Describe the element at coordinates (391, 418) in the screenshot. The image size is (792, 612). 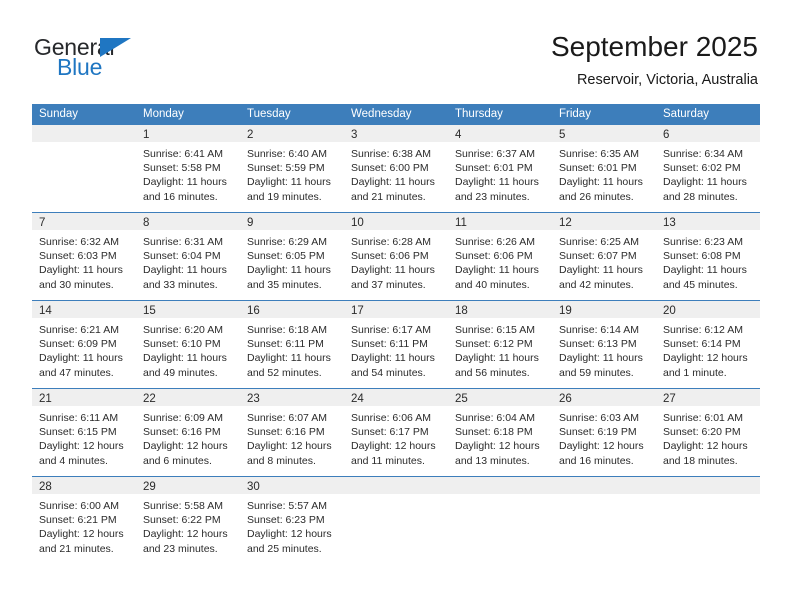
I see `day-detail-line: Sunrise: 6:06 AM` at that location.